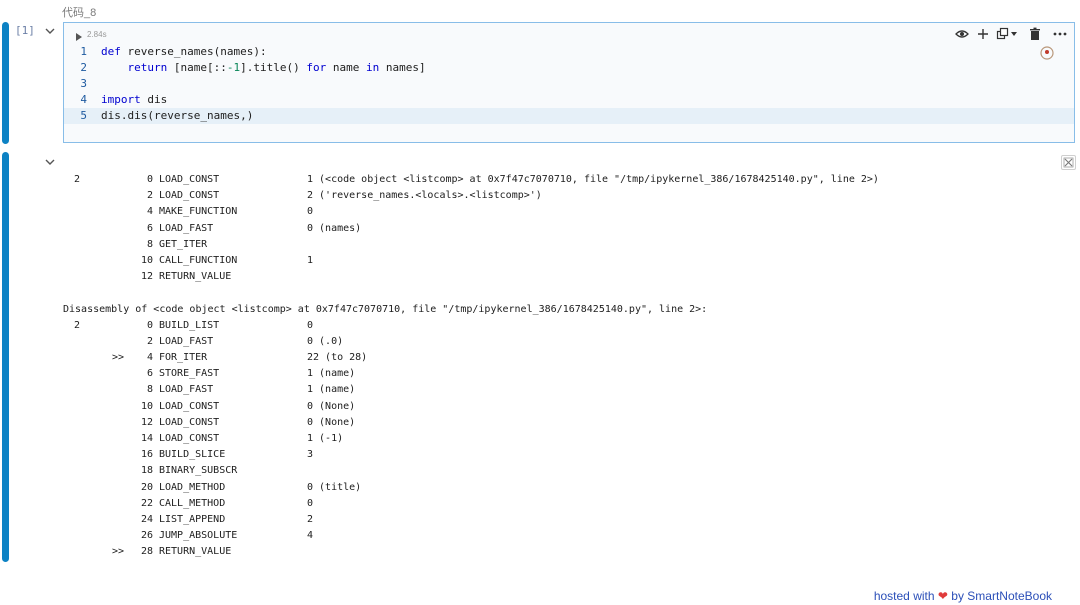  Describe the element at coordinates (5, 83) in the screenshot. I see `cell-input-bar` at that location.